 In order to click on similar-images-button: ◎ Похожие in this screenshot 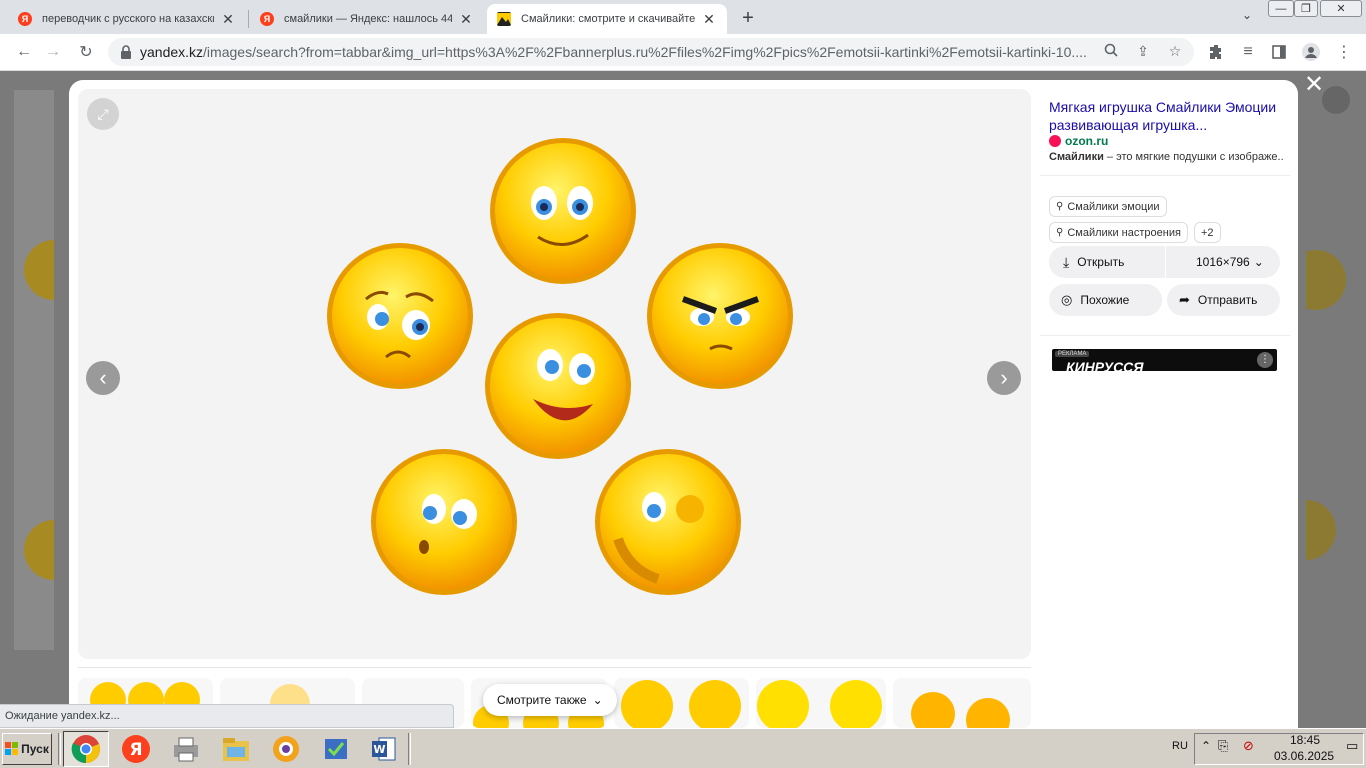, I will do `click(1105, 300)`.